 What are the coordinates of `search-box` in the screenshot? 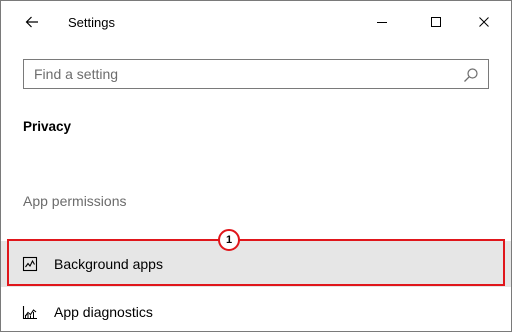 It's located at (256, 74).